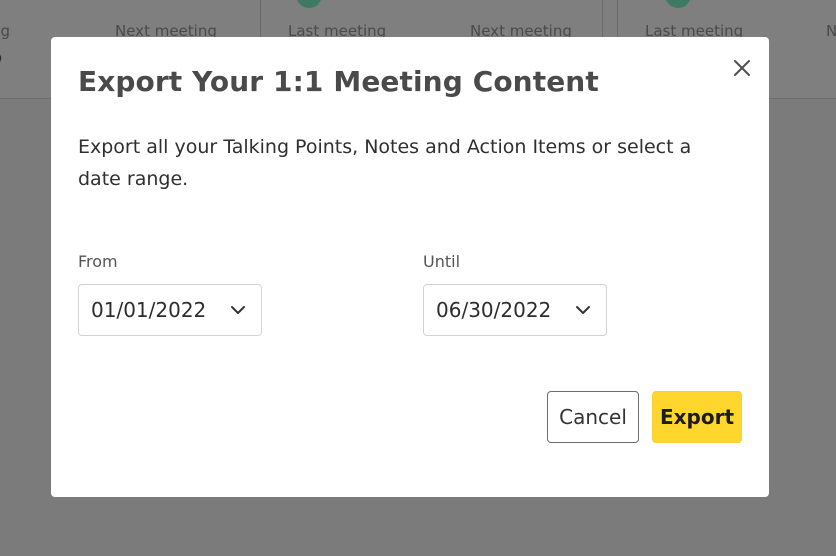 This screenshot has width=836, height=556. What do you see at coordinates (644, 417) in the screenshot?
I see `modal-actions: Cancel Export` at bounding box center [644, 417].